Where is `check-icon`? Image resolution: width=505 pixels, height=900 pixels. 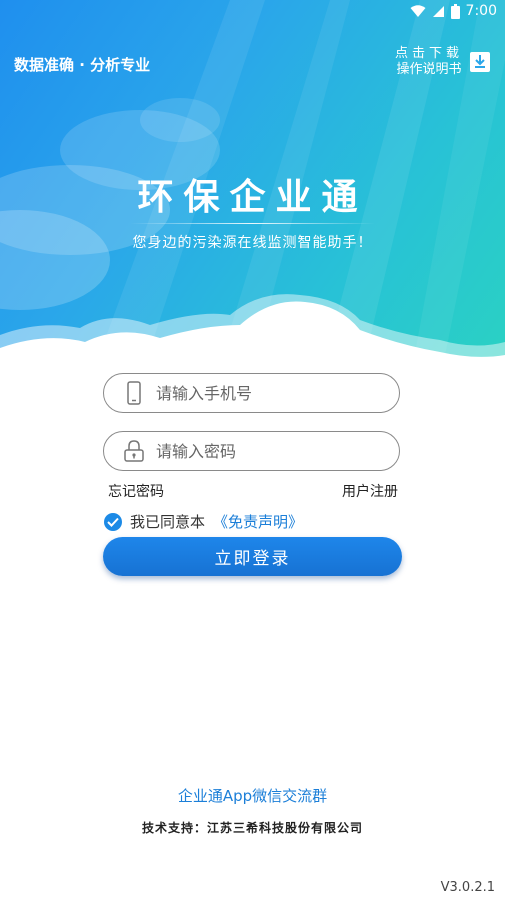 check-icon is located at coordinates (113, 522).